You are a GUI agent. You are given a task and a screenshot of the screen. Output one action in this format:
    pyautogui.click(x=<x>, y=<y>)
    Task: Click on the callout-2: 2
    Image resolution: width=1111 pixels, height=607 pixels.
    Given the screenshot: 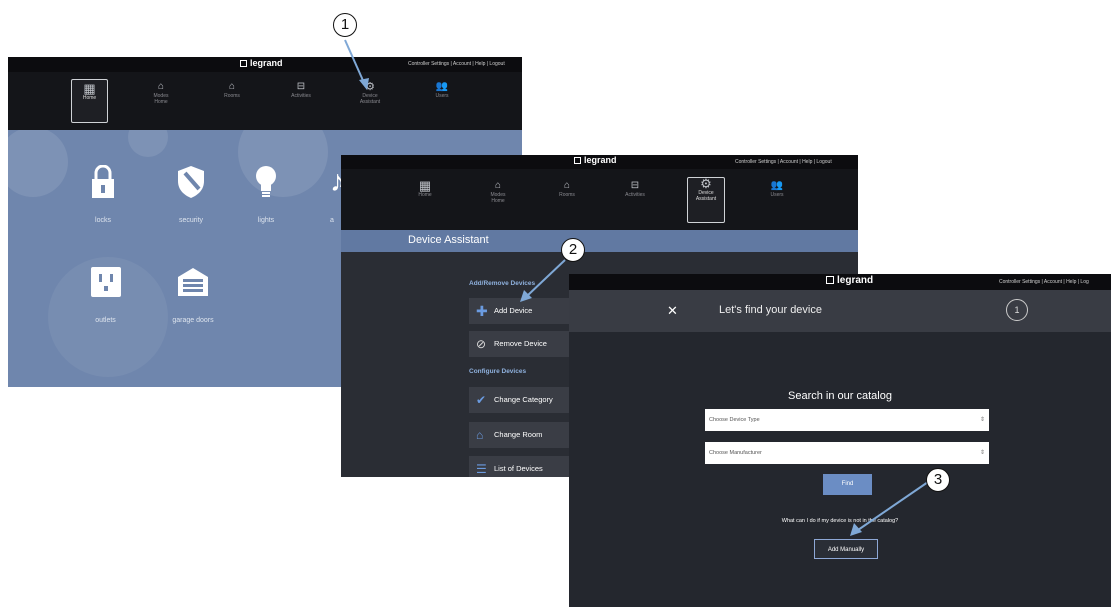 What is the action you would take?
    pyautogui.click(x=573, y=250)
    